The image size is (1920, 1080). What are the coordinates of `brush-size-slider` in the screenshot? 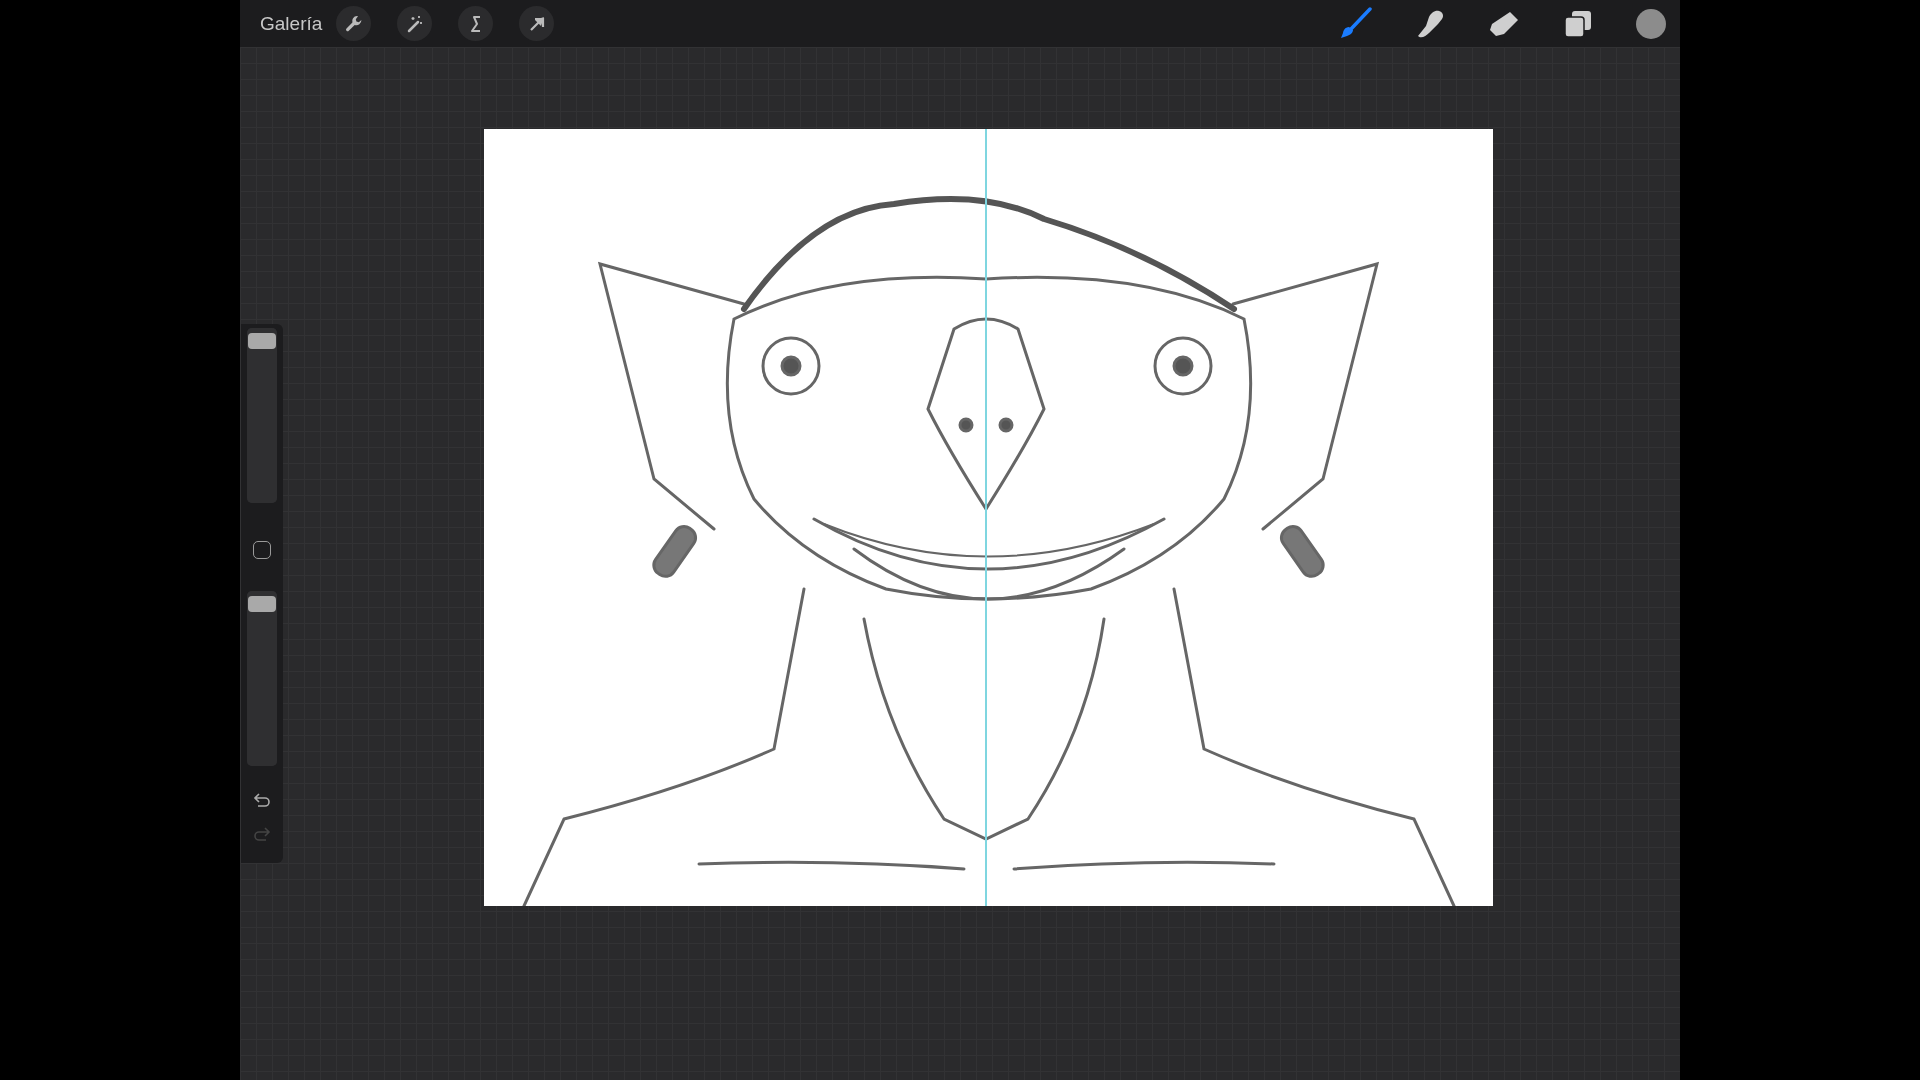 It's located at (262, 415).